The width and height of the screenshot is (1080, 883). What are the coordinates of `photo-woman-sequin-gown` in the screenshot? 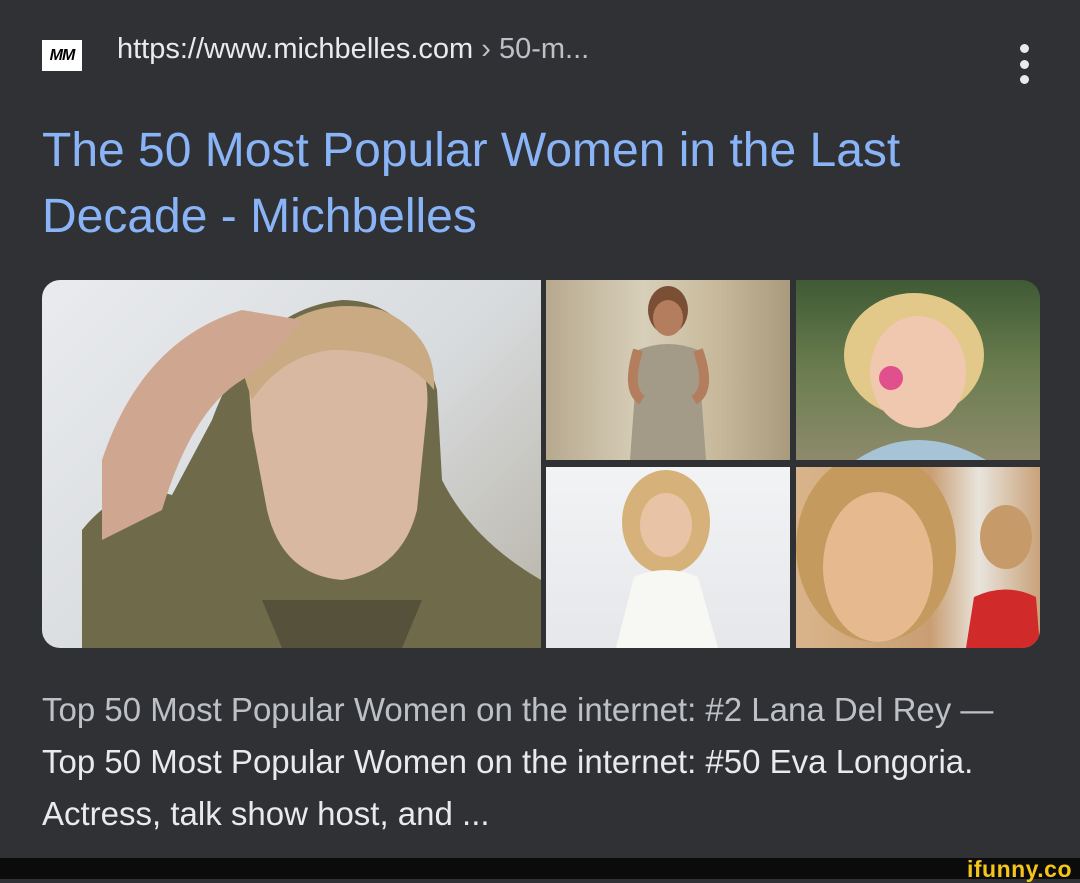 It's located at (668, 370).